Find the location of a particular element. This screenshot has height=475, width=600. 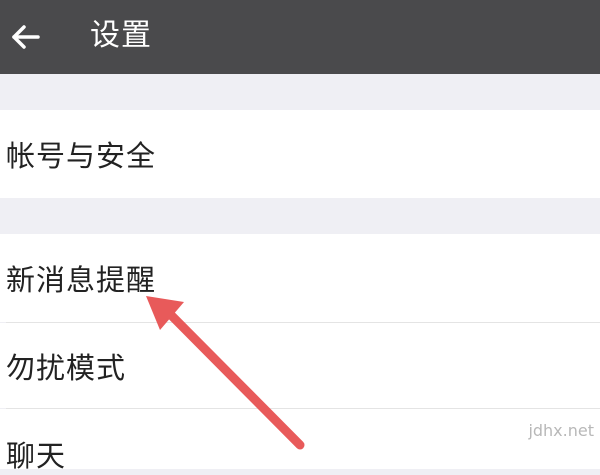

settings-item-label: 聊天 is located at coordinates (36, 456).